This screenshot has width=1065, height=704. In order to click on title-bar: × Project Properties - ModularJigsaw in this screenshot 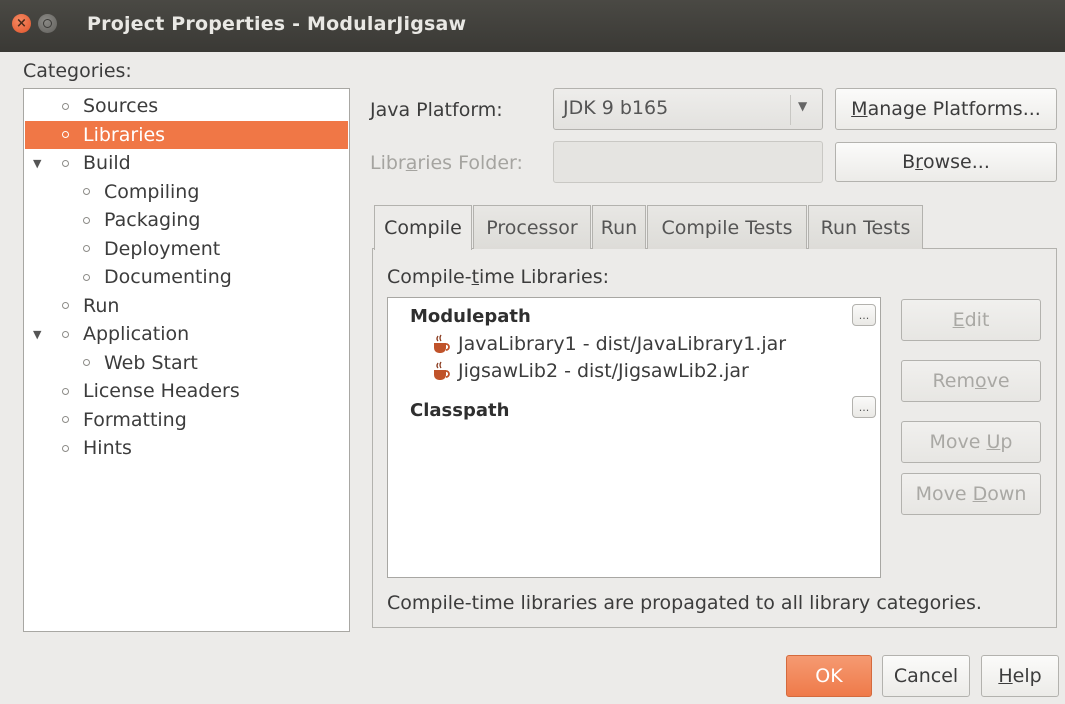, I will do `click(532, 26)`.